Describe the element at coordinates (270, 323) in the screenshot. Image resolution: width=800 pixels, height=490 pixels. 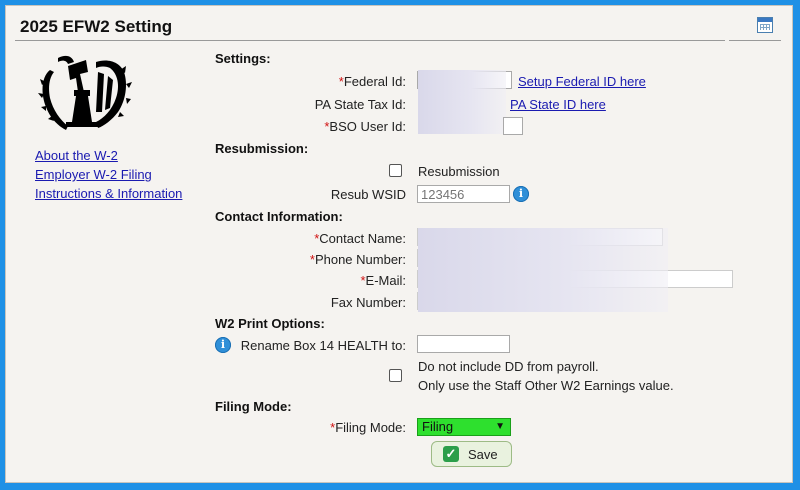
I see `w2-print-options-heading: W2 Print Options:` at that location.